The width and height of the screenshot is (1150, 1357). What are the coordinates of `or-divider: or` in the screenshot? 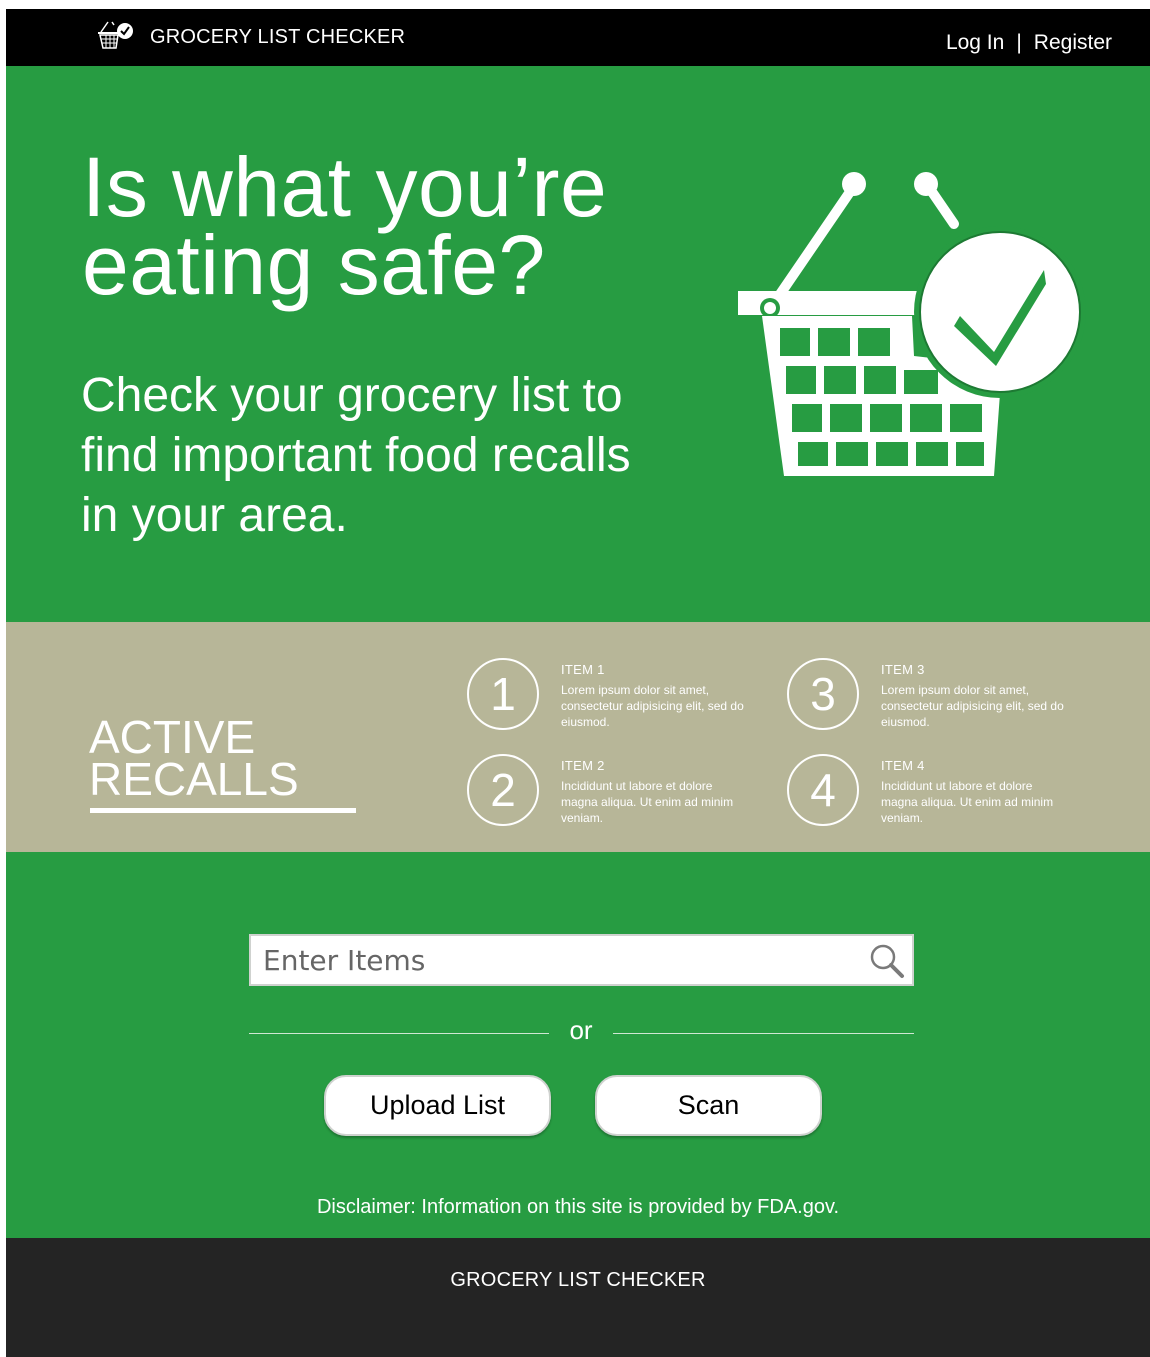 It's located at (581, 1033).